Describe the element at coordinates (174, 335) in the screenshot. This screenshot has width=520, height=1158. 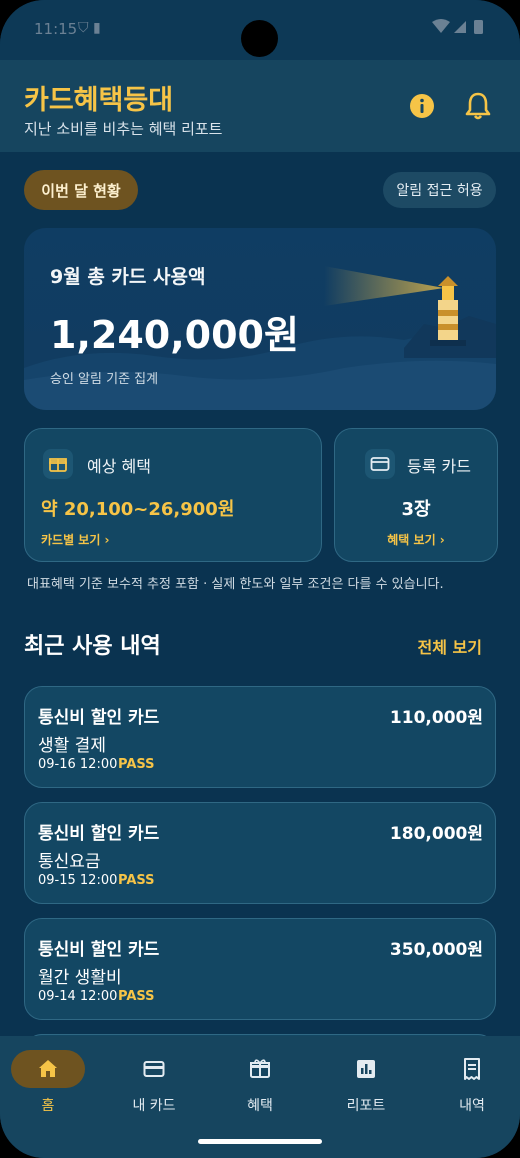
I see `monthly-total-amount: 1,240,000원` at that location.